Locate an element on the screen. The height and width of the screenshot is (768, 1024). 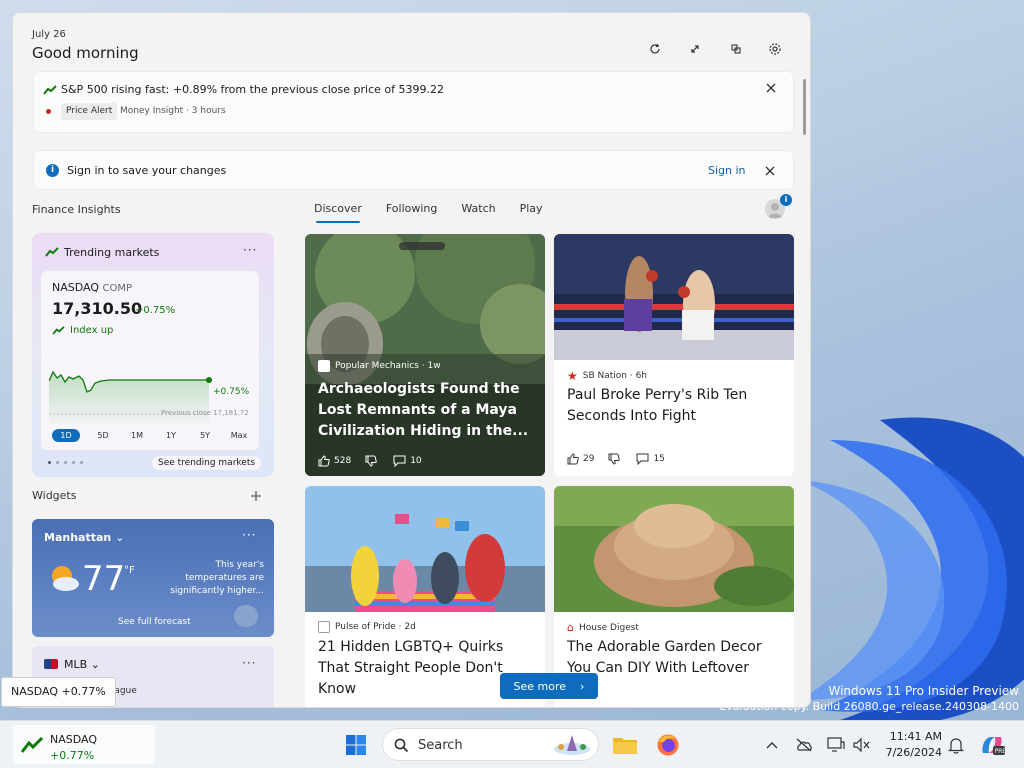
bell-icon is located at coordinates (956, 745).